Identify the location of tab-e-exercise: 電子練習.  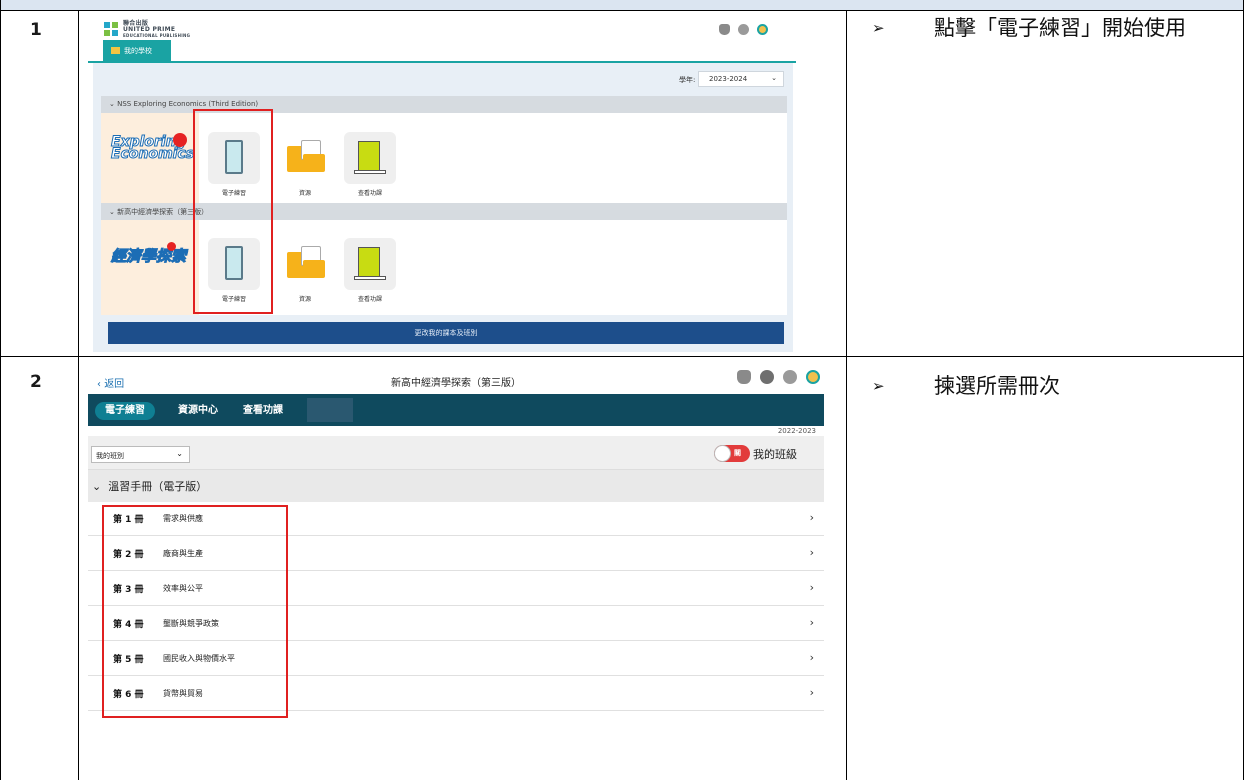
(125, 411).